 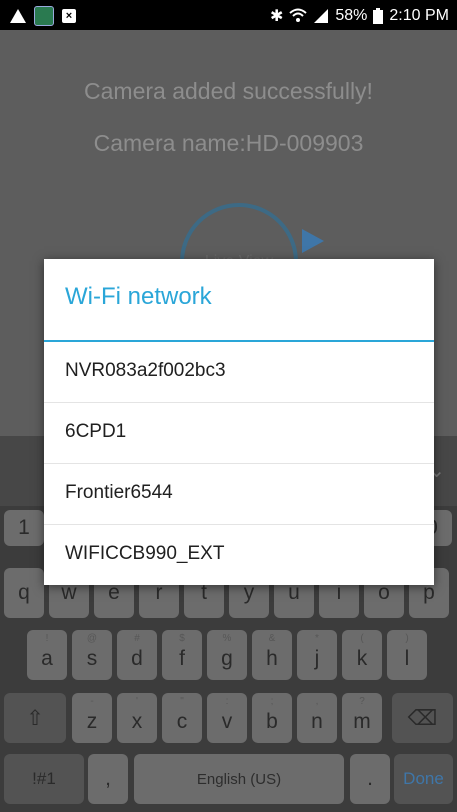 I want to click on key-char: s, so click(x=92, y=658).